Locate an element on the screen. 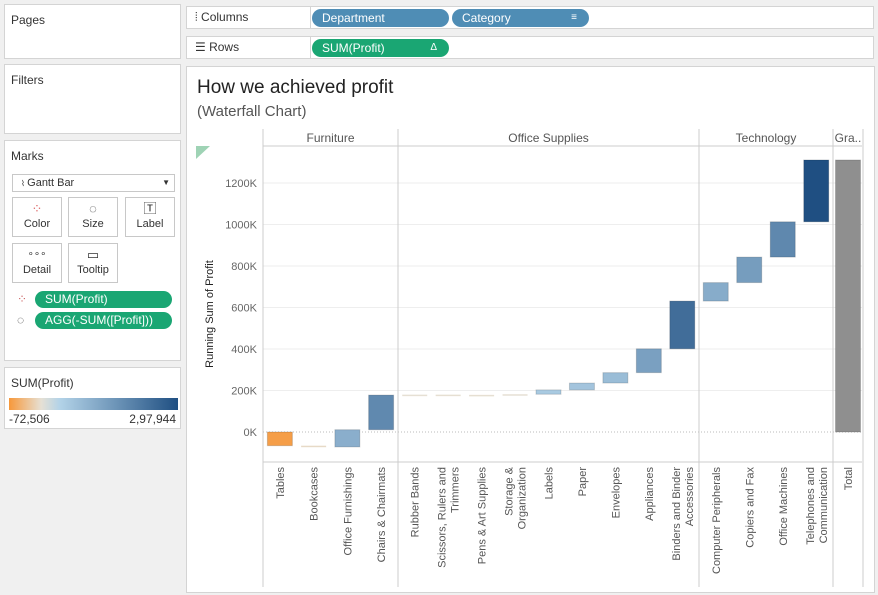 The width and height of the screenshot is (878, 595). pages-card: Pages is located at coordinates (92, 31).